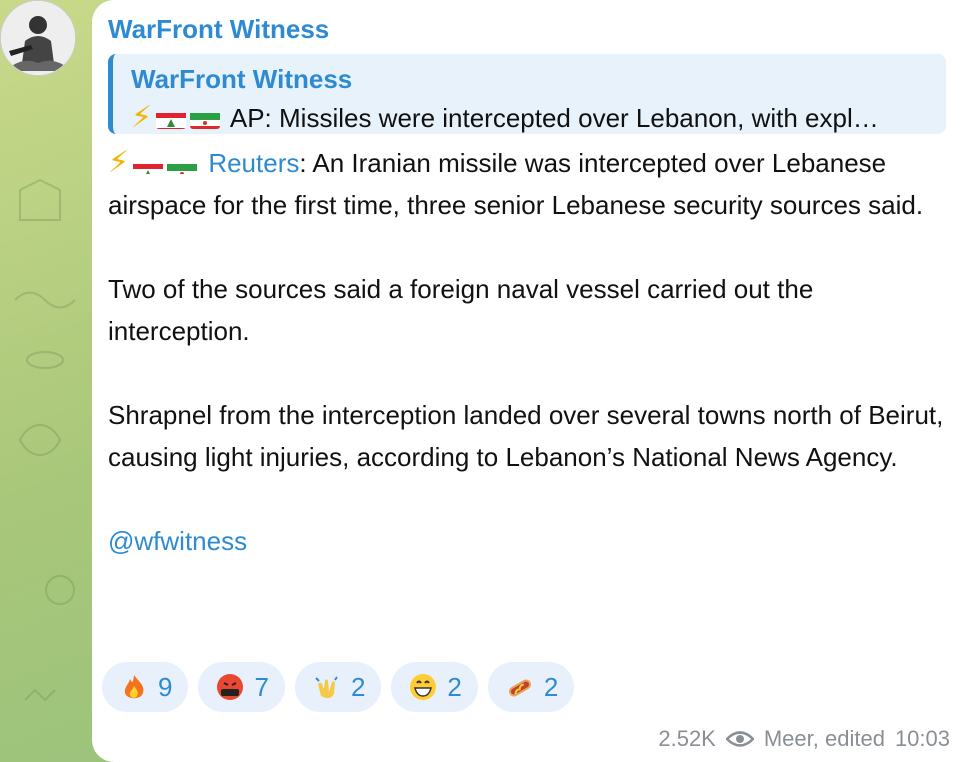 This screenshot has height=762, width=976. What do you see at coordinates (423, 687) in the screenshot?
I see `grinning-face-icon` at bounding box center [423, 687].